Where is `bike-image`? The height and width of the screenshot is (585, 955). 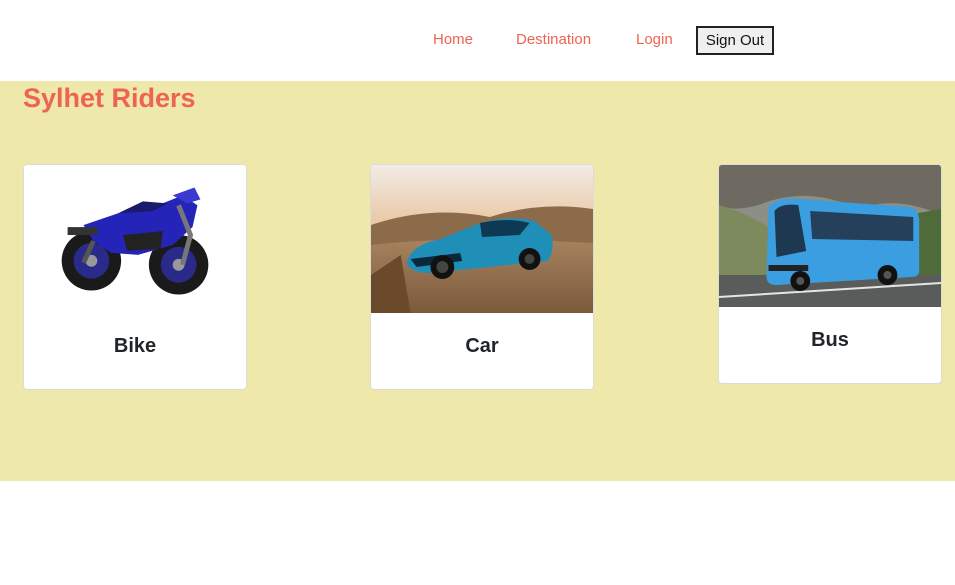 bike-image is located at coordinates (135, 239).